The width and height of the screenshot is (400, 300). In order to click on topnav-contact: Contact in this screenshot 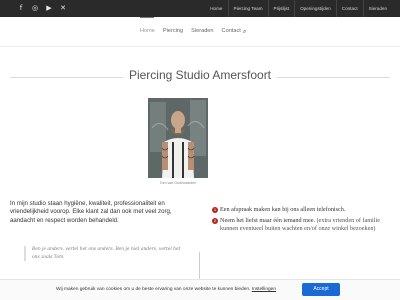, I will do `click(349, 8)`.